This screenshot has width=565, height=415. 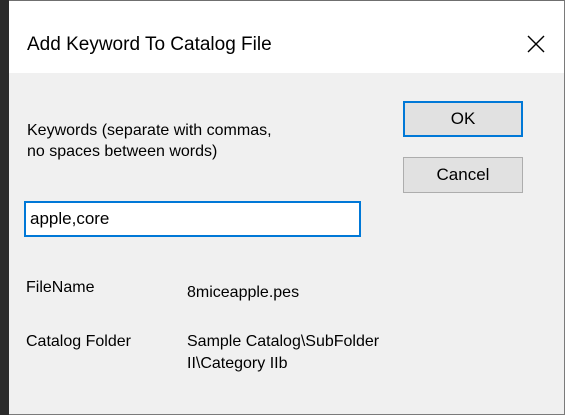 I want to click on keywords-instruction-line2: no spaces between words), so click(x=122, y=151).